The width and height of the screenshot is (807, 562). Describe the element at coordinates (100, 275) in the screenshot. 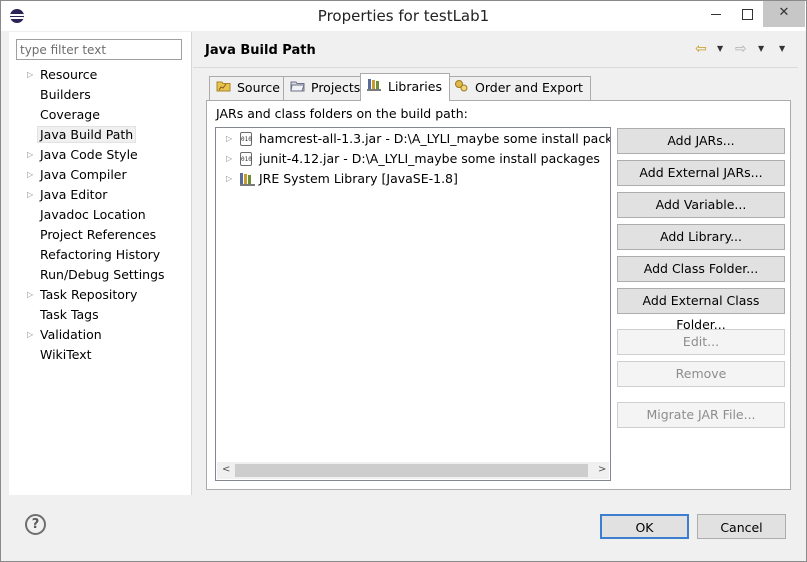

I see `nav-item-run-debug-settings: Run/Debug Settings` at that location.